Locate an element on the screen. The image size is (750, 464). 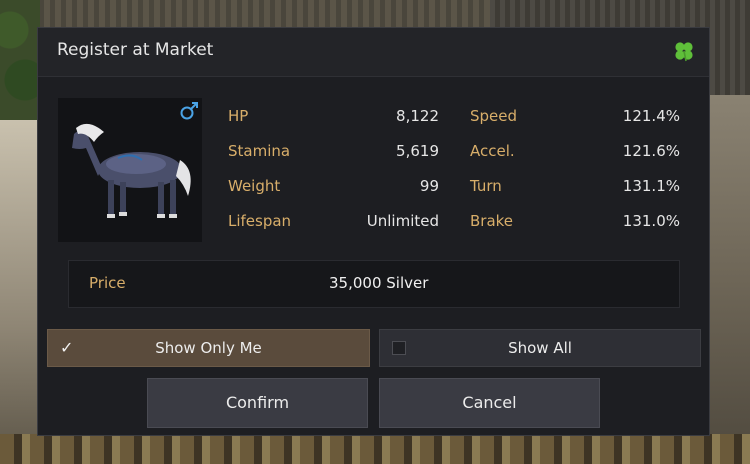
dialog-title: Register at Market is located at coordinates (135, 50).